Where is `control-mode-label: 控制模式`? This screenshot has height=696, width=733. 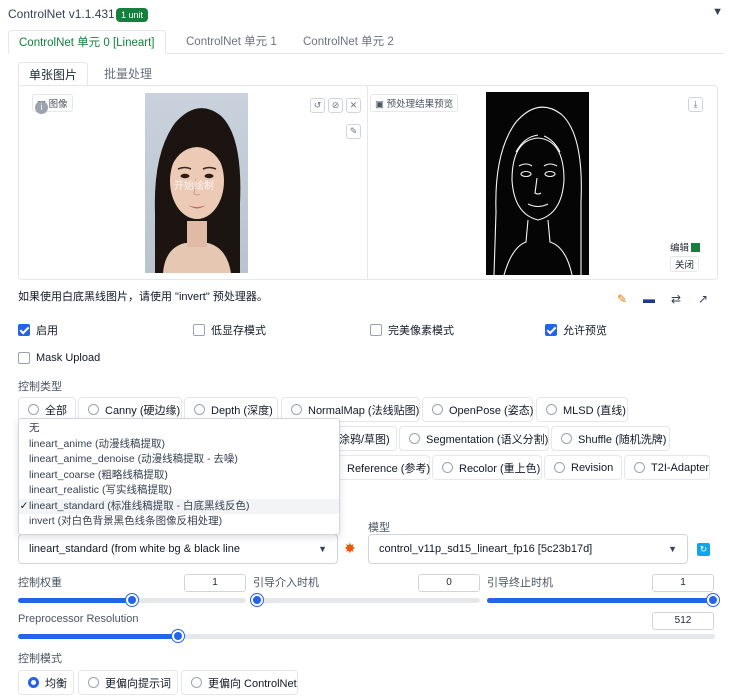 control-mode-label: 控制模式 is located at coordinates (40, 659).